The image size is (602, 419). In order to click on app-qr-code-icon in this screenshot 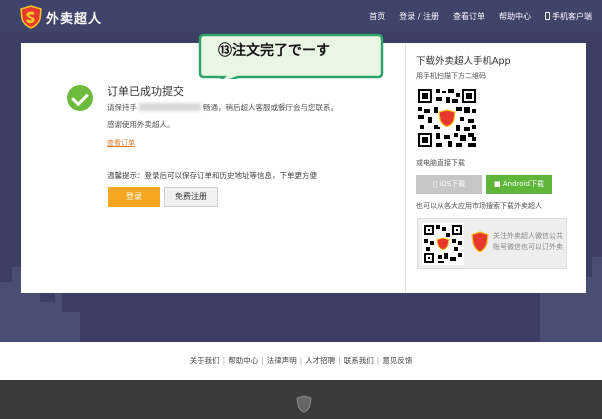, I will do `click(447, 118)`.